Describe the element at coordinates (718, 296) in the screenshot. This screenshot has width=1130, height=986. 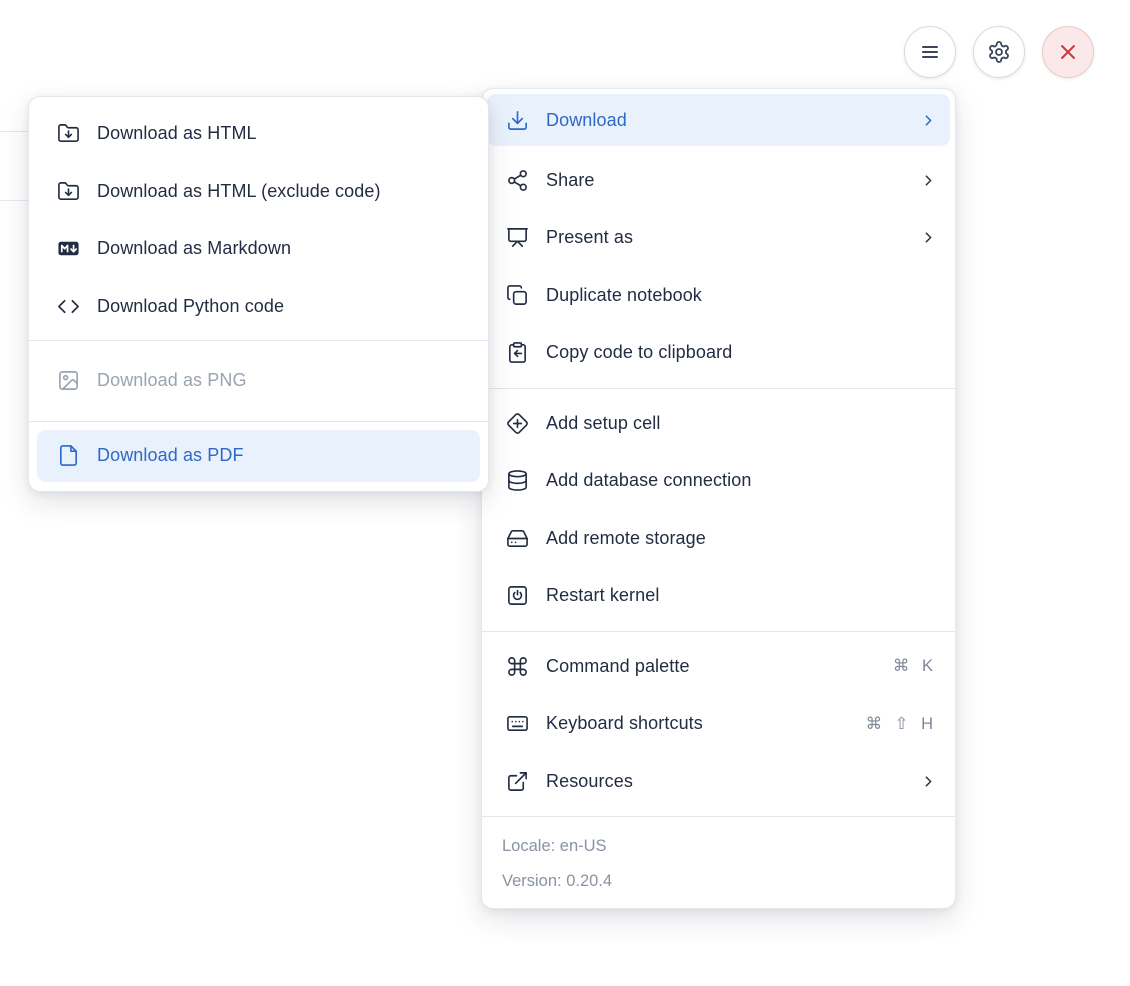
I see `menu-item-duplicate-notebook: Duplicate notebook` at that location.